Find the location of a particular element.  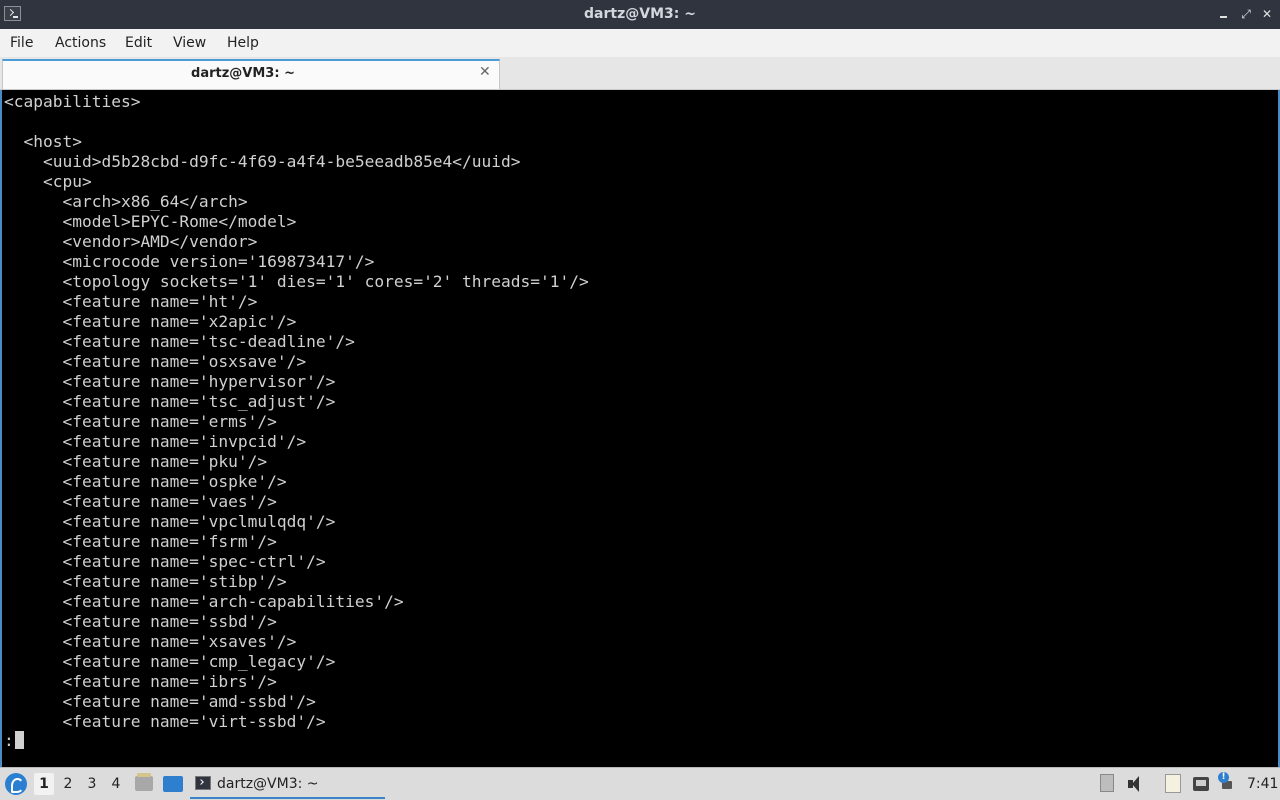

menu-edit: Edit is located at coordinates (138, 43).